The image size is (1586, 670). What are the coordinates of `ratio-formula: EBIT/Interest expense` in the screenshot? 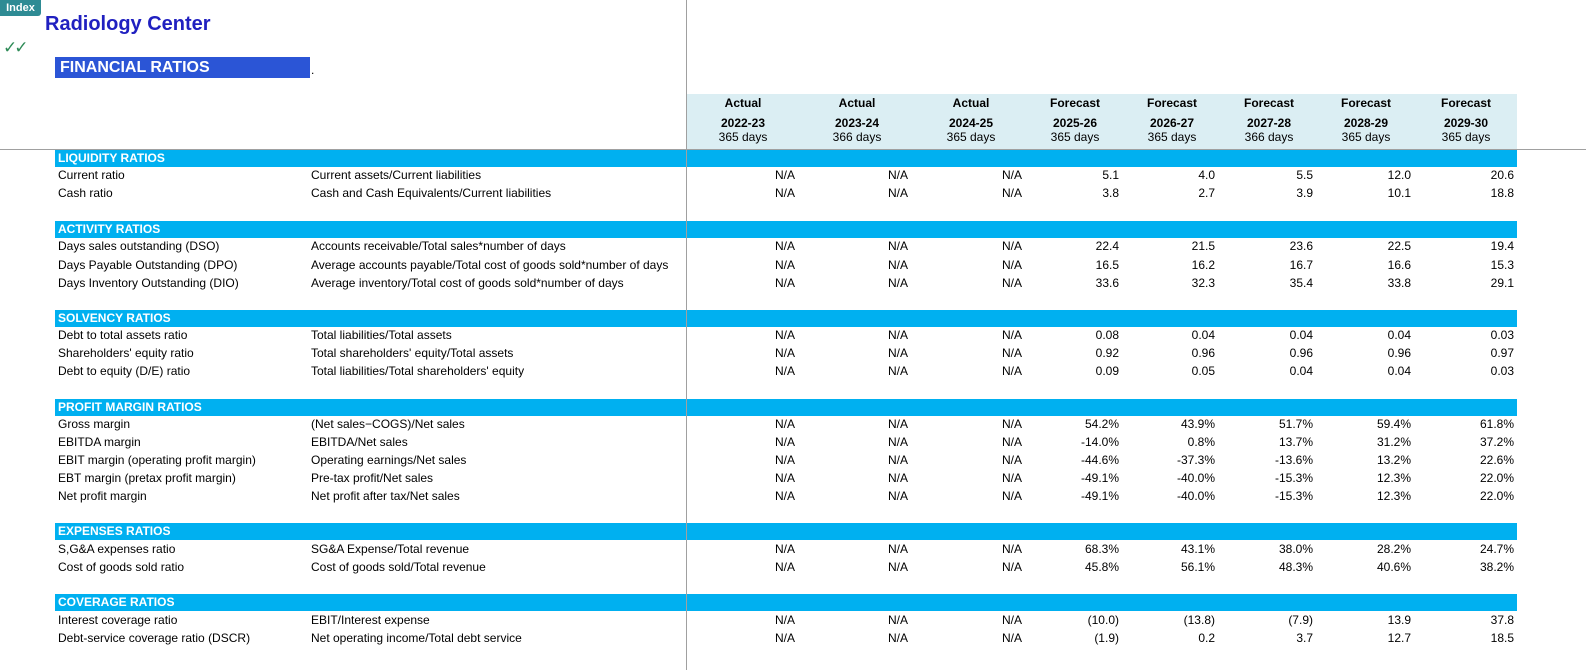 It's located at (370, 620).